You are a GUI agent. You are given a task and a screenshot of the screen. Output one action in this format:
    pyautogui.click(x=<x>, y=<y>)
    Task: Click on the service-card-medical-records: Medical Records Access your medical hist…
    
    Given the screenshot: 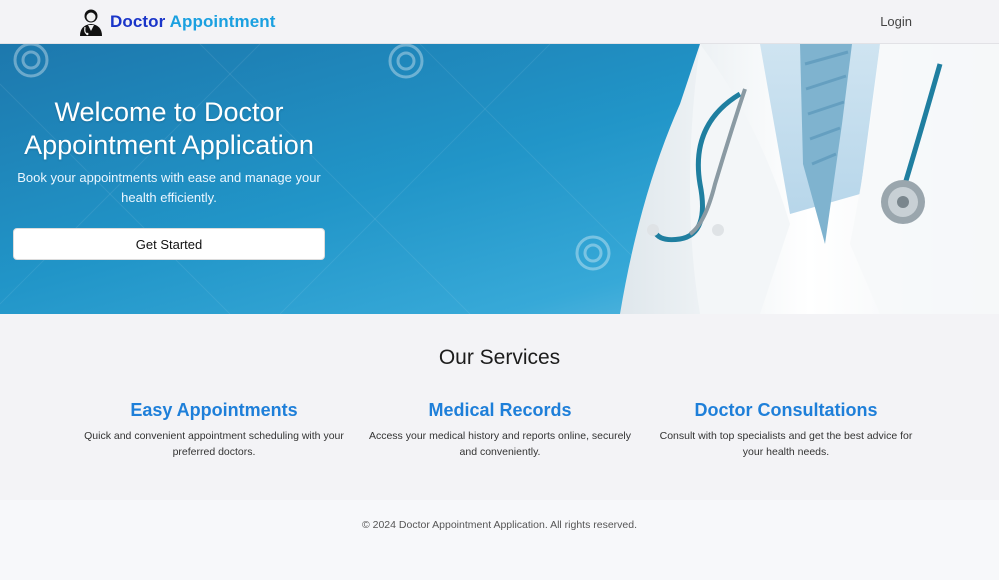 What is the action you would take?
    pyautogui.click(x=500, y=429)
    